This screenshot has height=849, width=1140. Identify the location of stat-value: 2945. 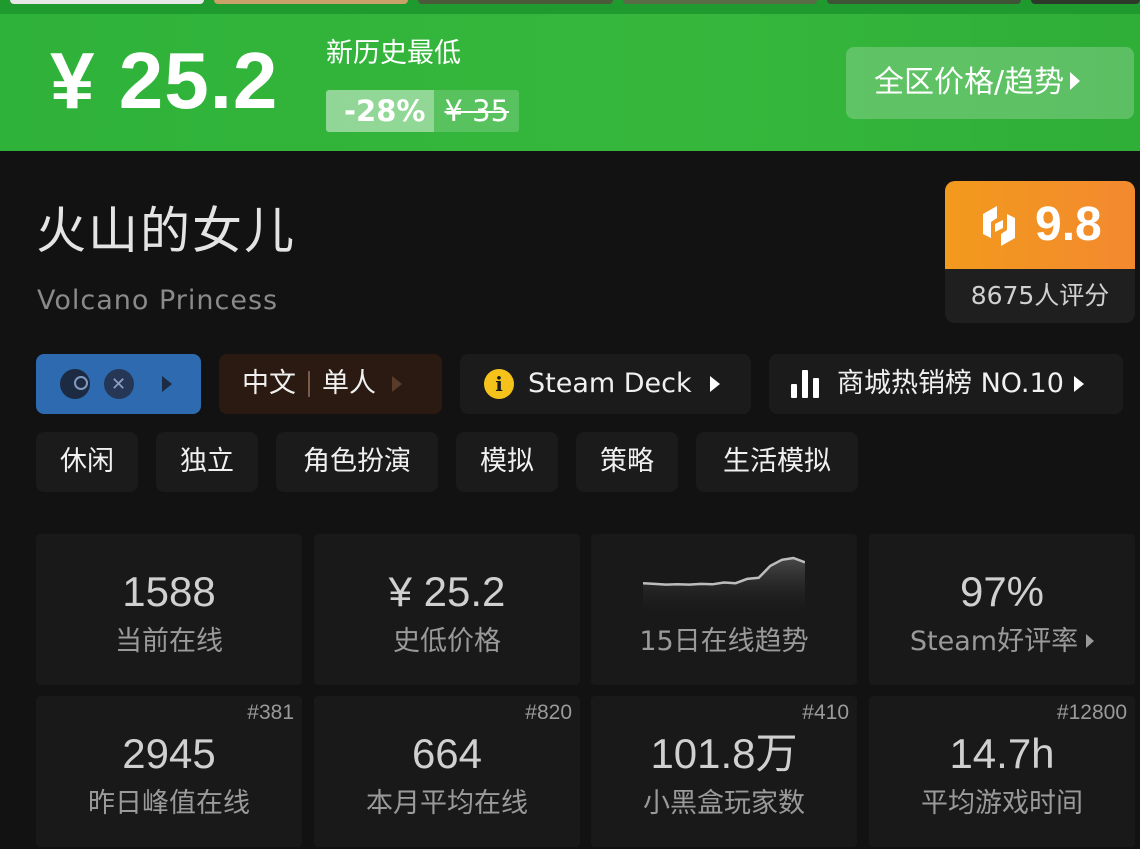
(169, 753).